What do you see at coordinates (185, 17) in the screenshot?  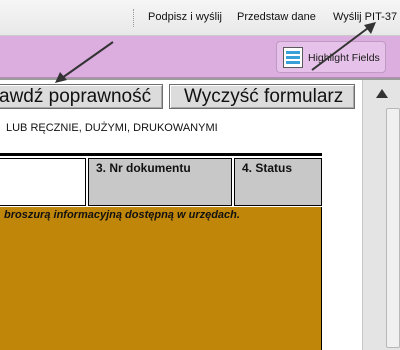 I see `sign-and-send-button: Podpisz i wyślij` at bounding box center [185, 17].